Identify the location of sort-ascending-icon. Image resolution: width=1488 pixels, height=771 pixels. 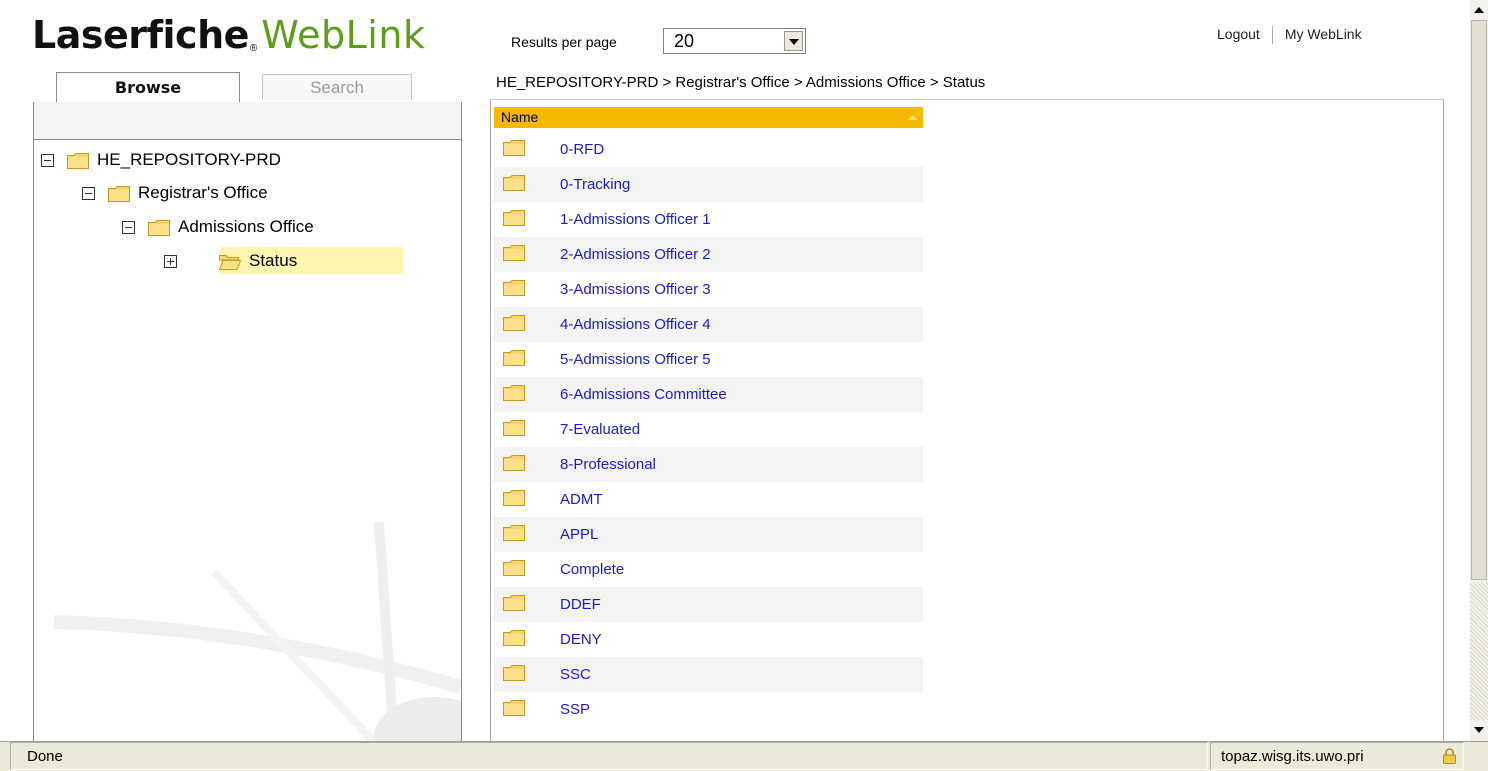
(913, 117).